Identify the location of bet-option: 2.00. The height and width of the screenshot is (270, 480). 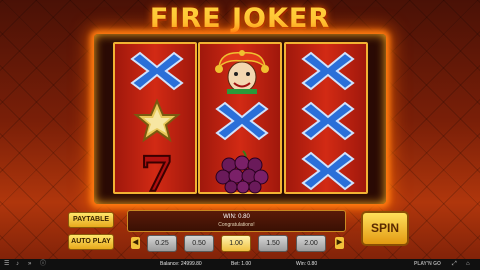
(311, 243).